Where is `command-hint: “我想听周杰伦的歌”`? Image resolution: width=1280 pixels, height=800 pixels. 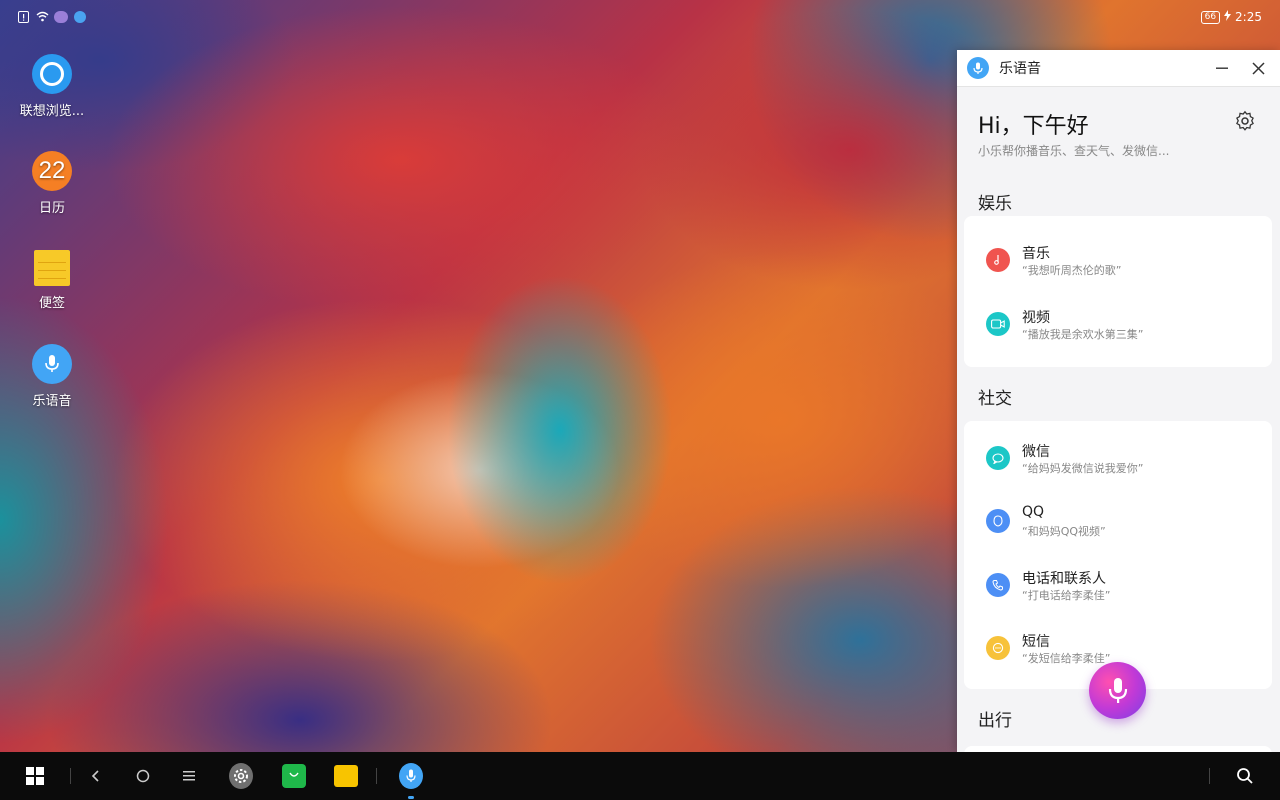 command-hint: “我想听周杰伦的歌” is located at coordinates (1072, 270).